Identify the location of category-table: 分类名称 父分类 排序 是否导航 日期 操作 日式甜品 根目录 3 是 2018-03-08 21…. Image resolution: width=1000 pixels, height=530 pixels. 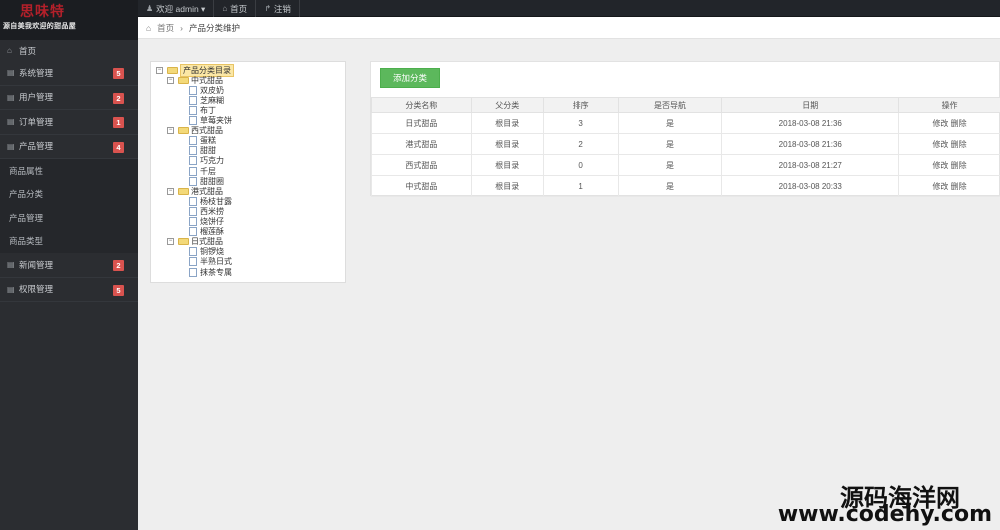
(685, 147).